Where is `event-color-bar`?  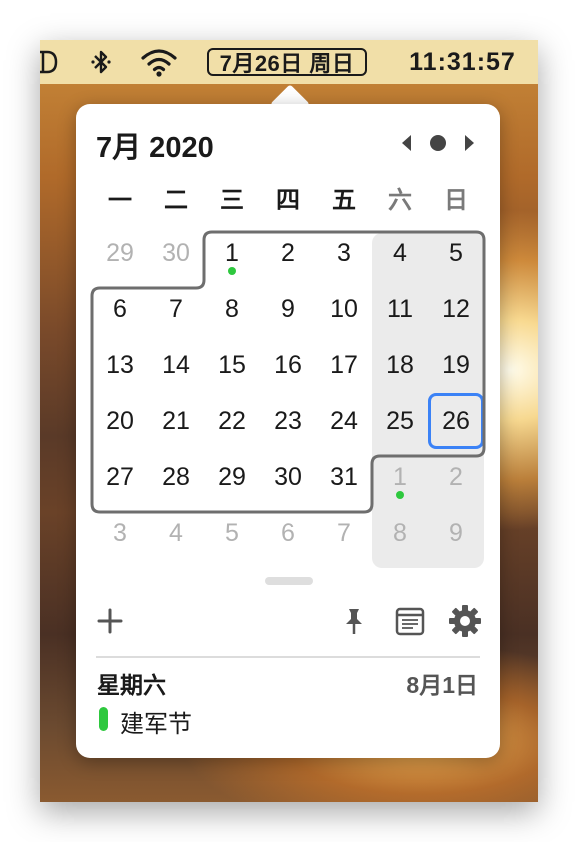 event-color-bar is located at coordinates (103, 719).